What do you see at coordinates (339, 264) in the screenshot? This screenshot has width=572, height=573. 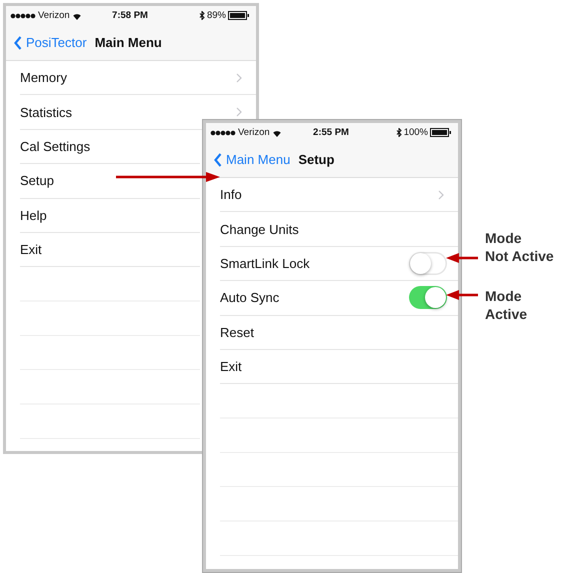 I see `menu-item: SmartLink Lock` at bounding box center [339, 264].